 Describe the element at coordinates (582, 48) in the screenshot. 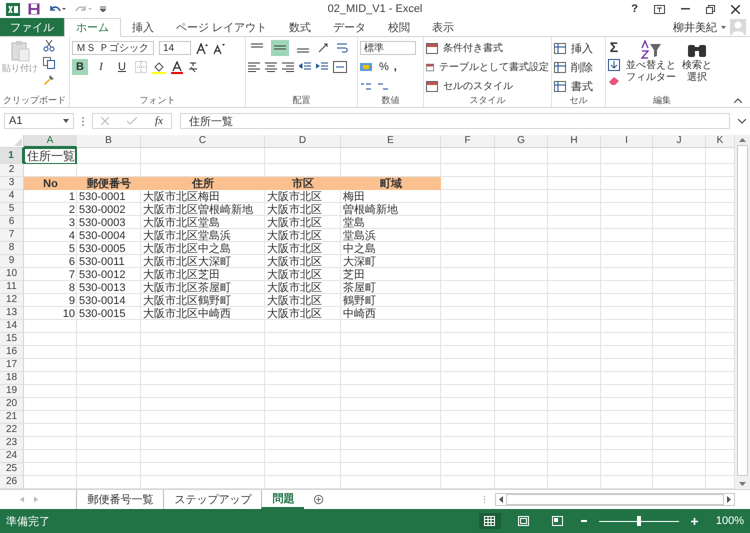

I see `cell-menu-button: 挿入` at that location.